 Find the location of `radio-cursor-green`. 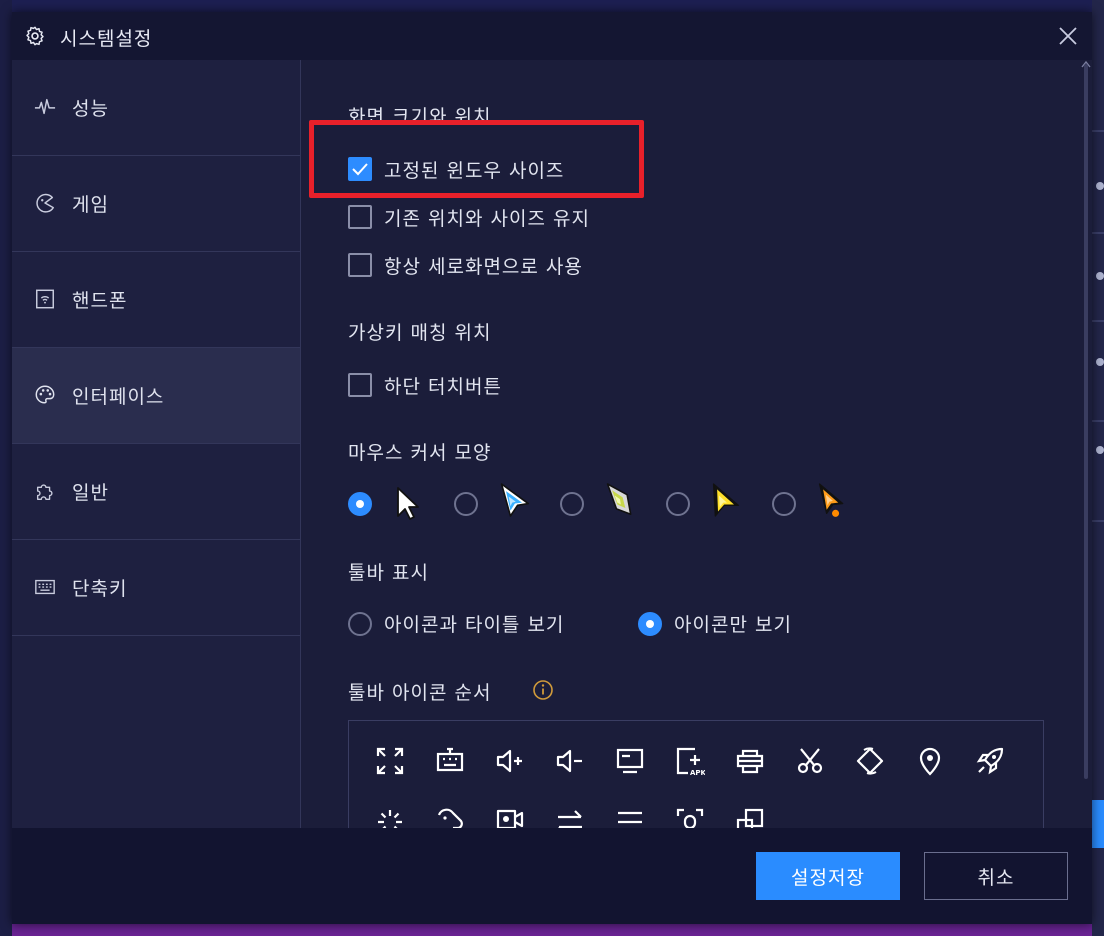

radio-cursor-green is located at coordinates (572, 504).